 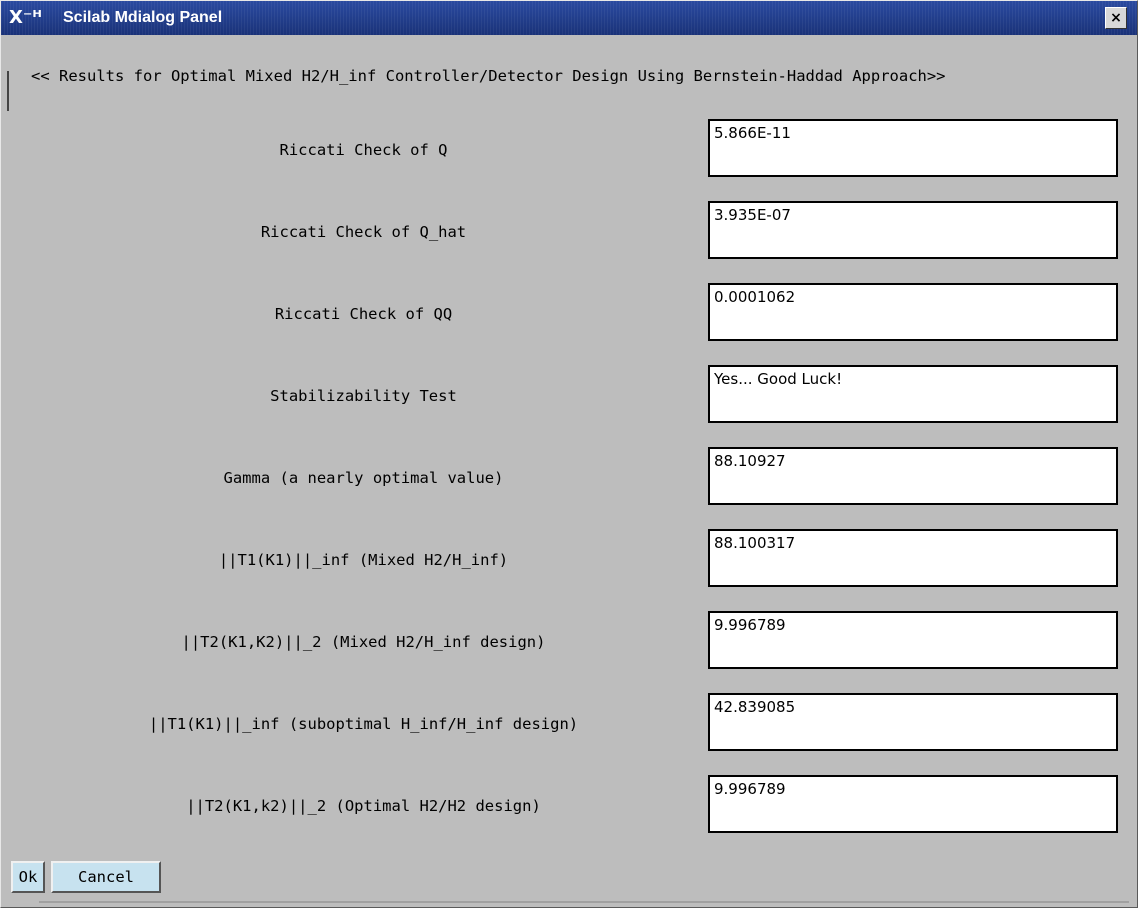 I want to click on bottom-divider, so click(x=584, y=902).